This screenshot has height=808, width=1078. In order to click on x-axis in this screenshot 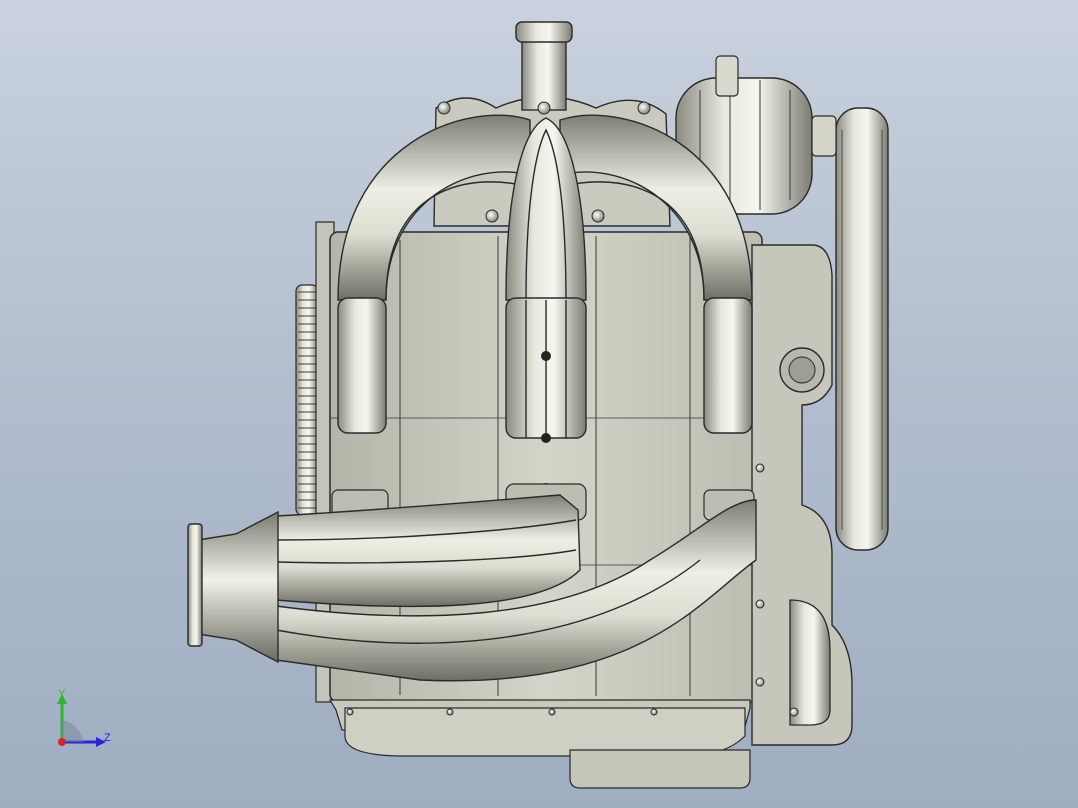, I will do `click(62, 742)`.